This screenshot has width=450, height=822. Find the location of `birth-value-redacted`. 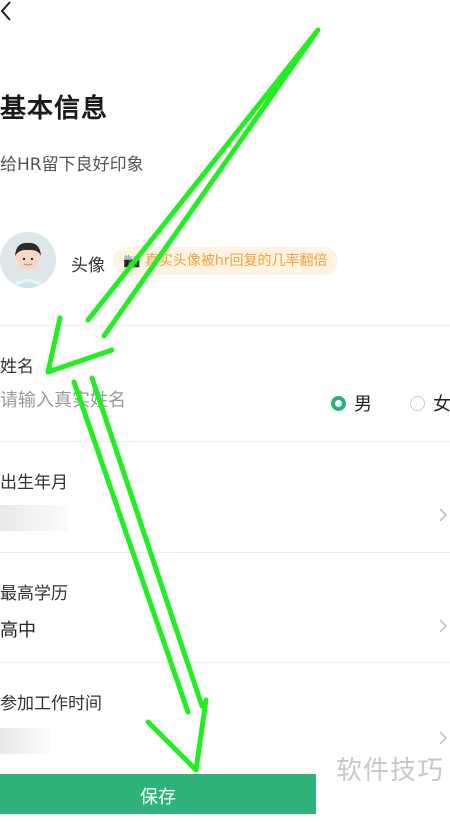

birth-value-redacted is located at coordinates (34, 518).